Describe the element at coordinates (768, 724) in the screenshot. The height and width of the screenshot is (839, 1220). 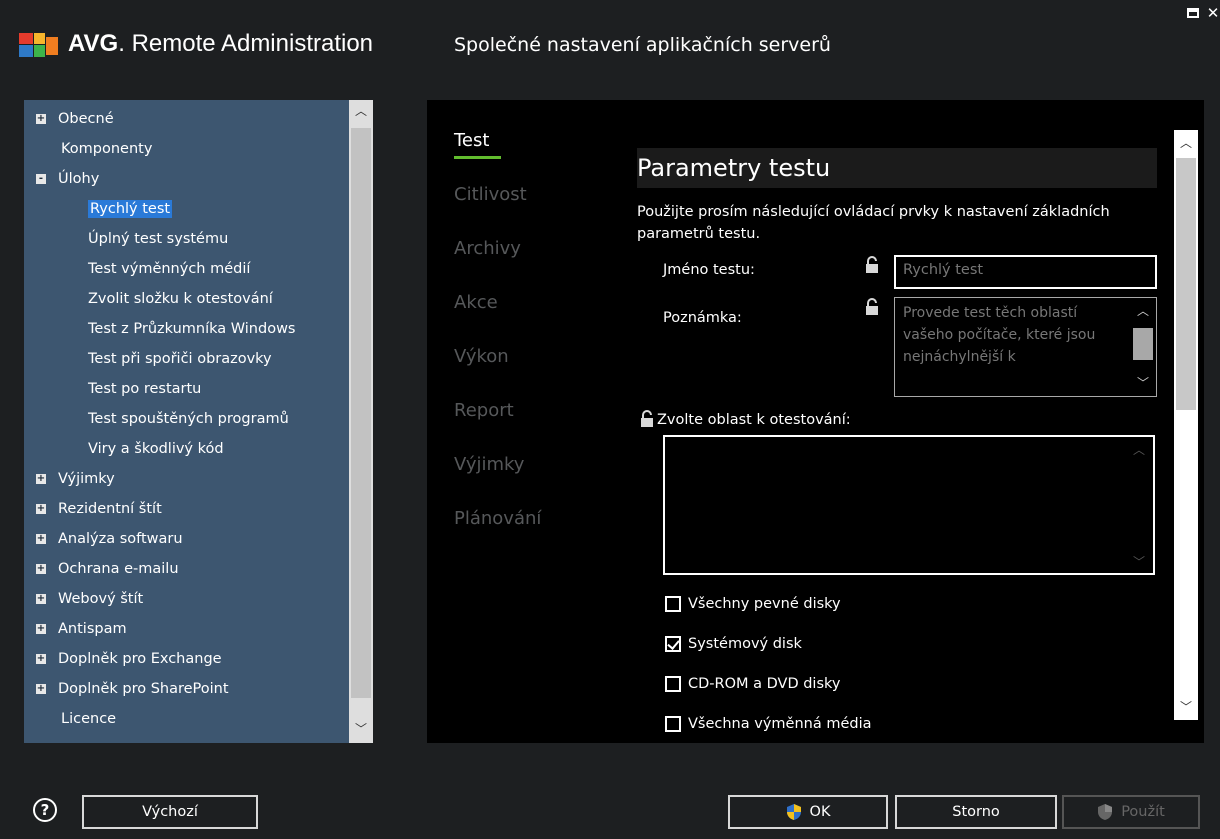
I see `scan-area-option: Všechna výměnná média` at that location.